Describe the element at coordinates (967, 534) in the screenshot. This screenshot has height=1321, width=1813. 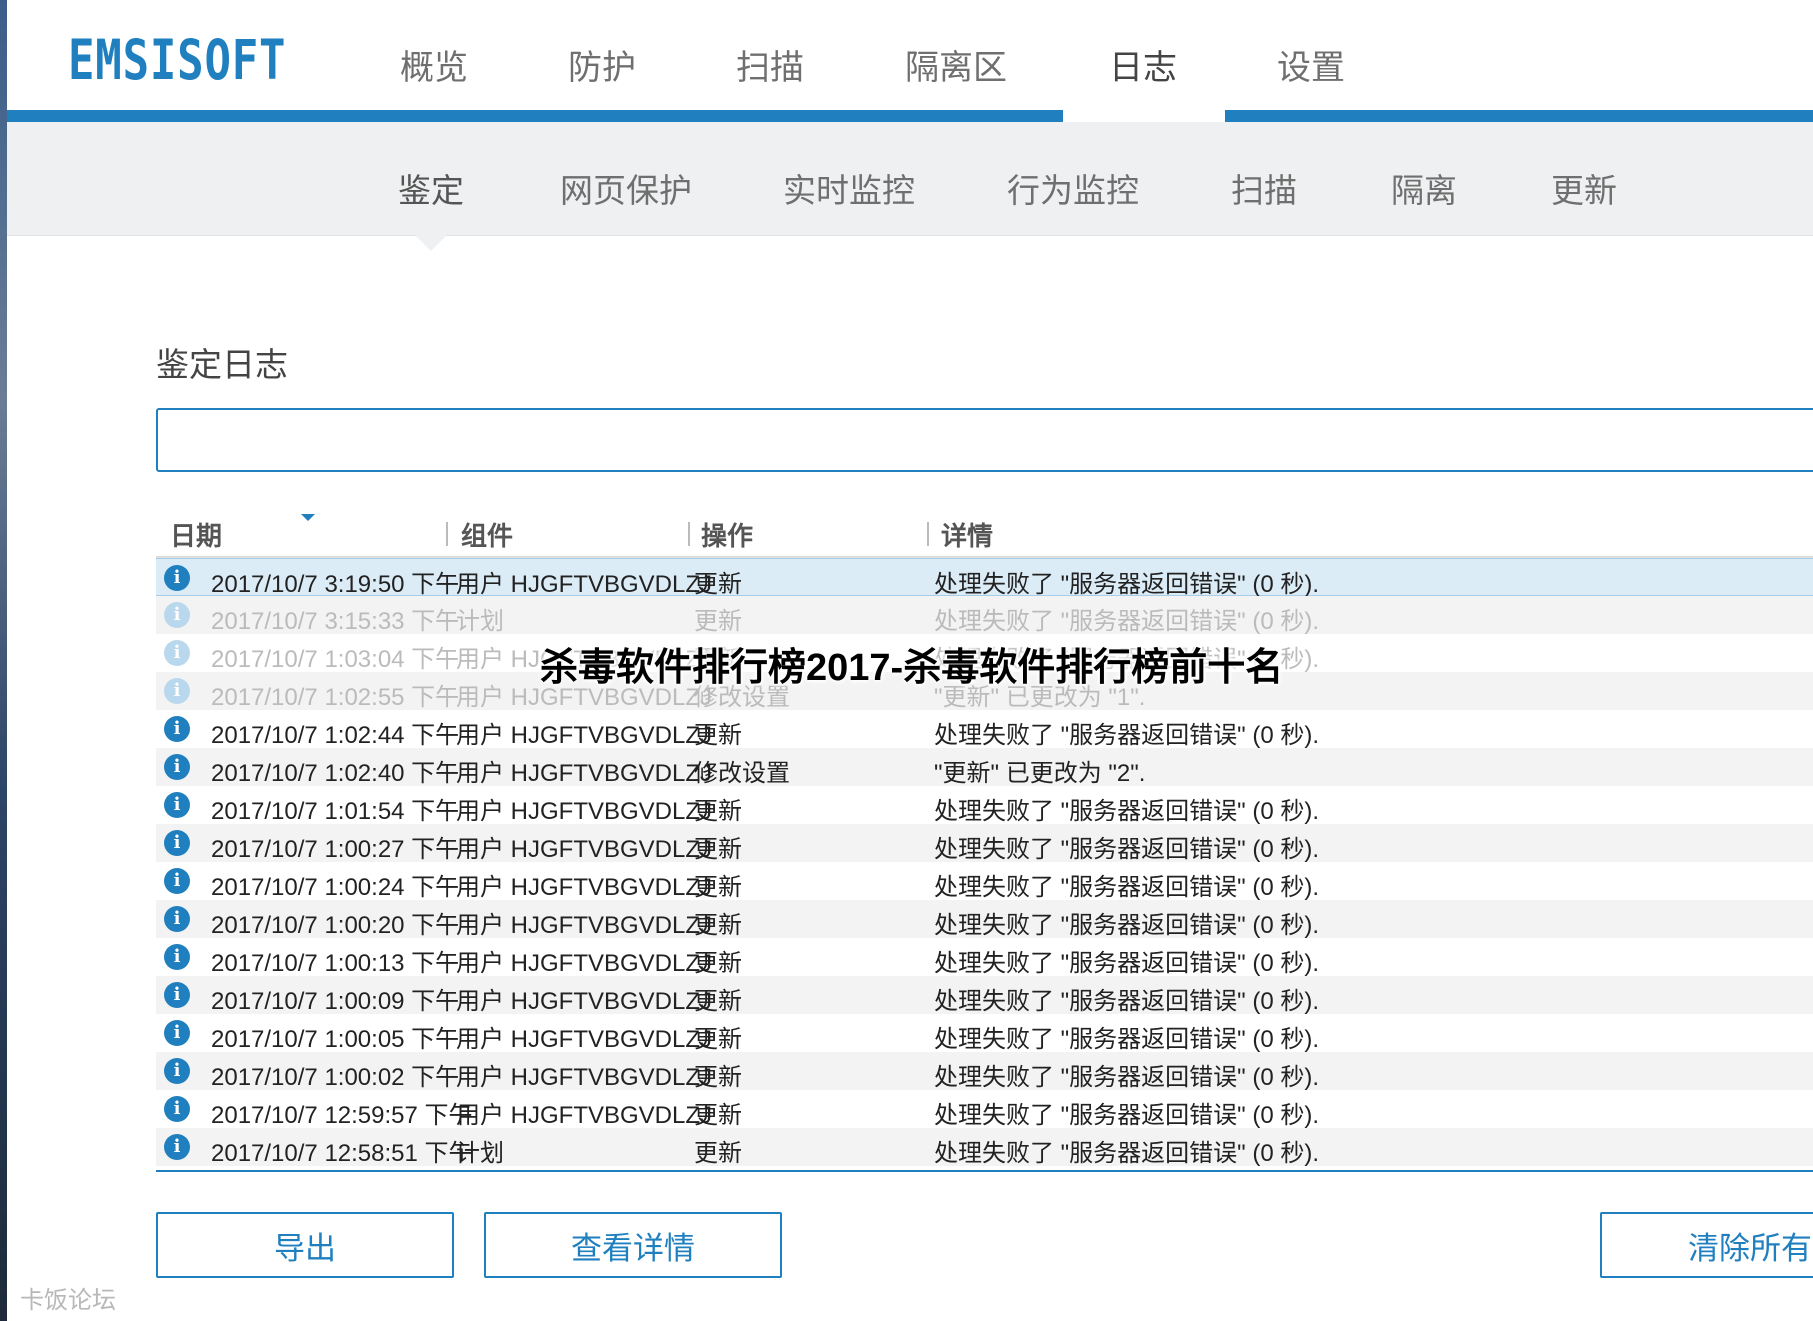
I see `column-header-detail: 详情` at that location.